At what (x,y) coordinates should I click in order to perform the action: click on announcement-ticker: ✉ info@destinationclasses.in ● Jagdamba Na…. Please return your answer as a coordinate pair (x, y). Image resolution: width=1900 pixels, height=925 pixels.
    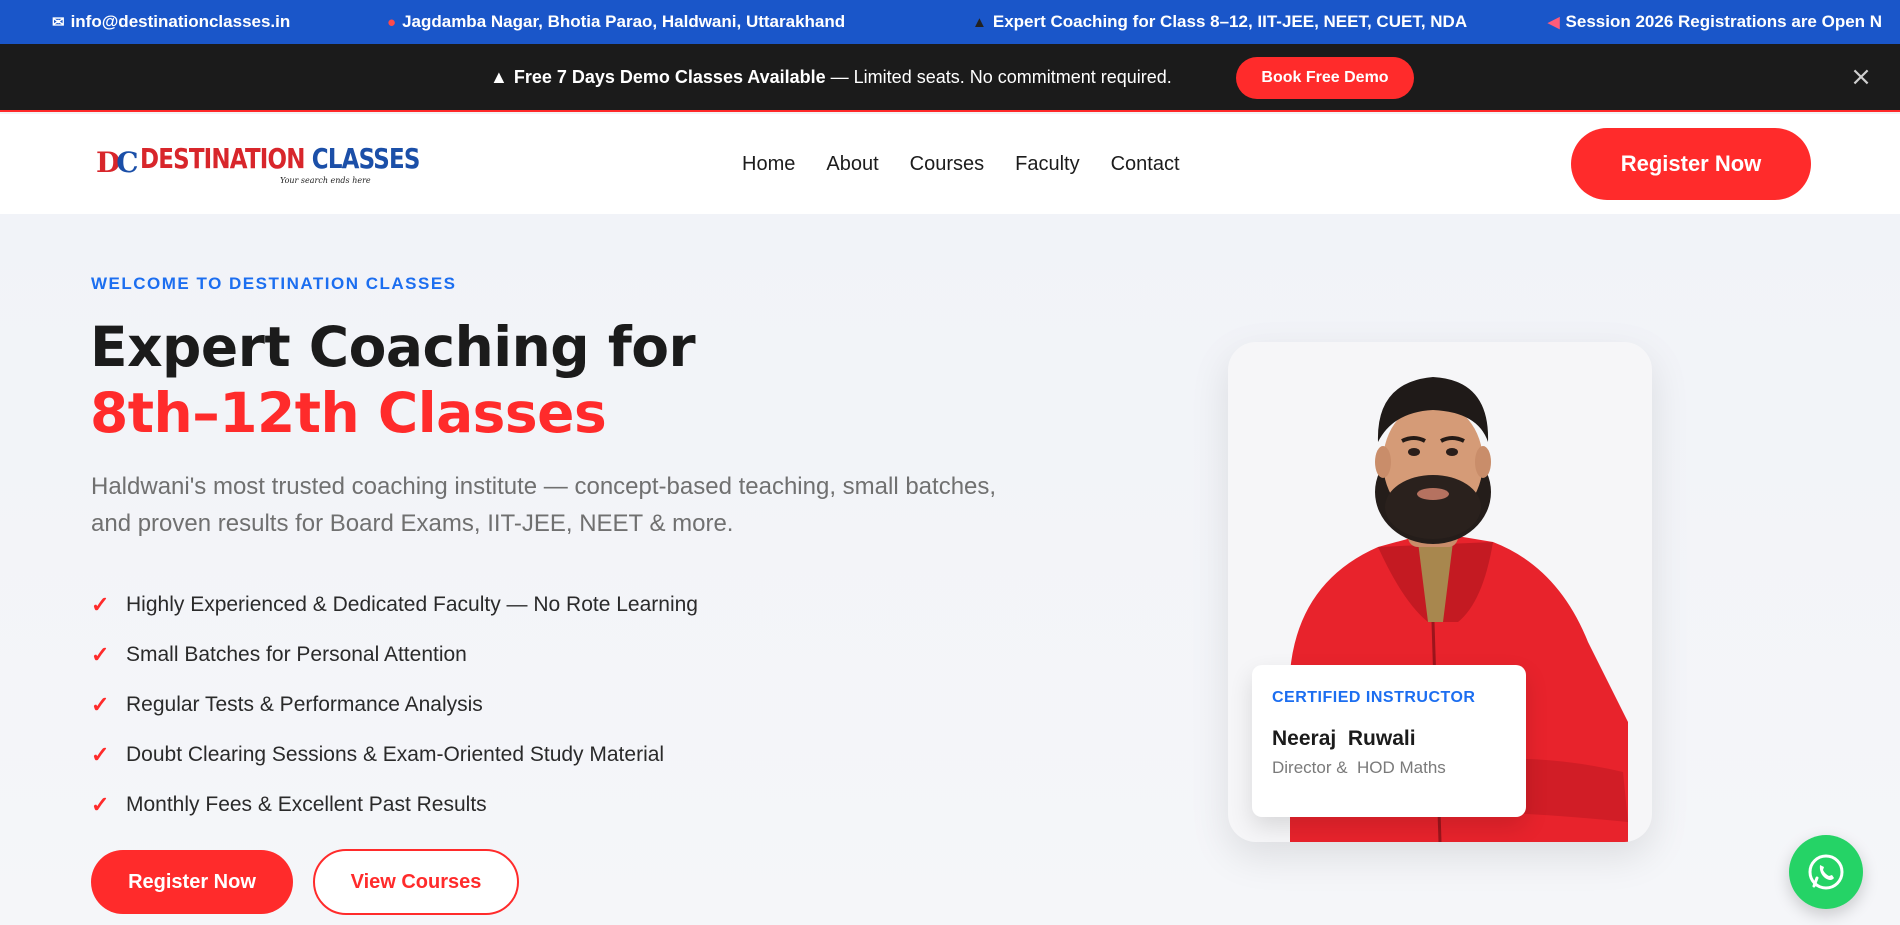
    Looking at the image, I should click on (950, 22).